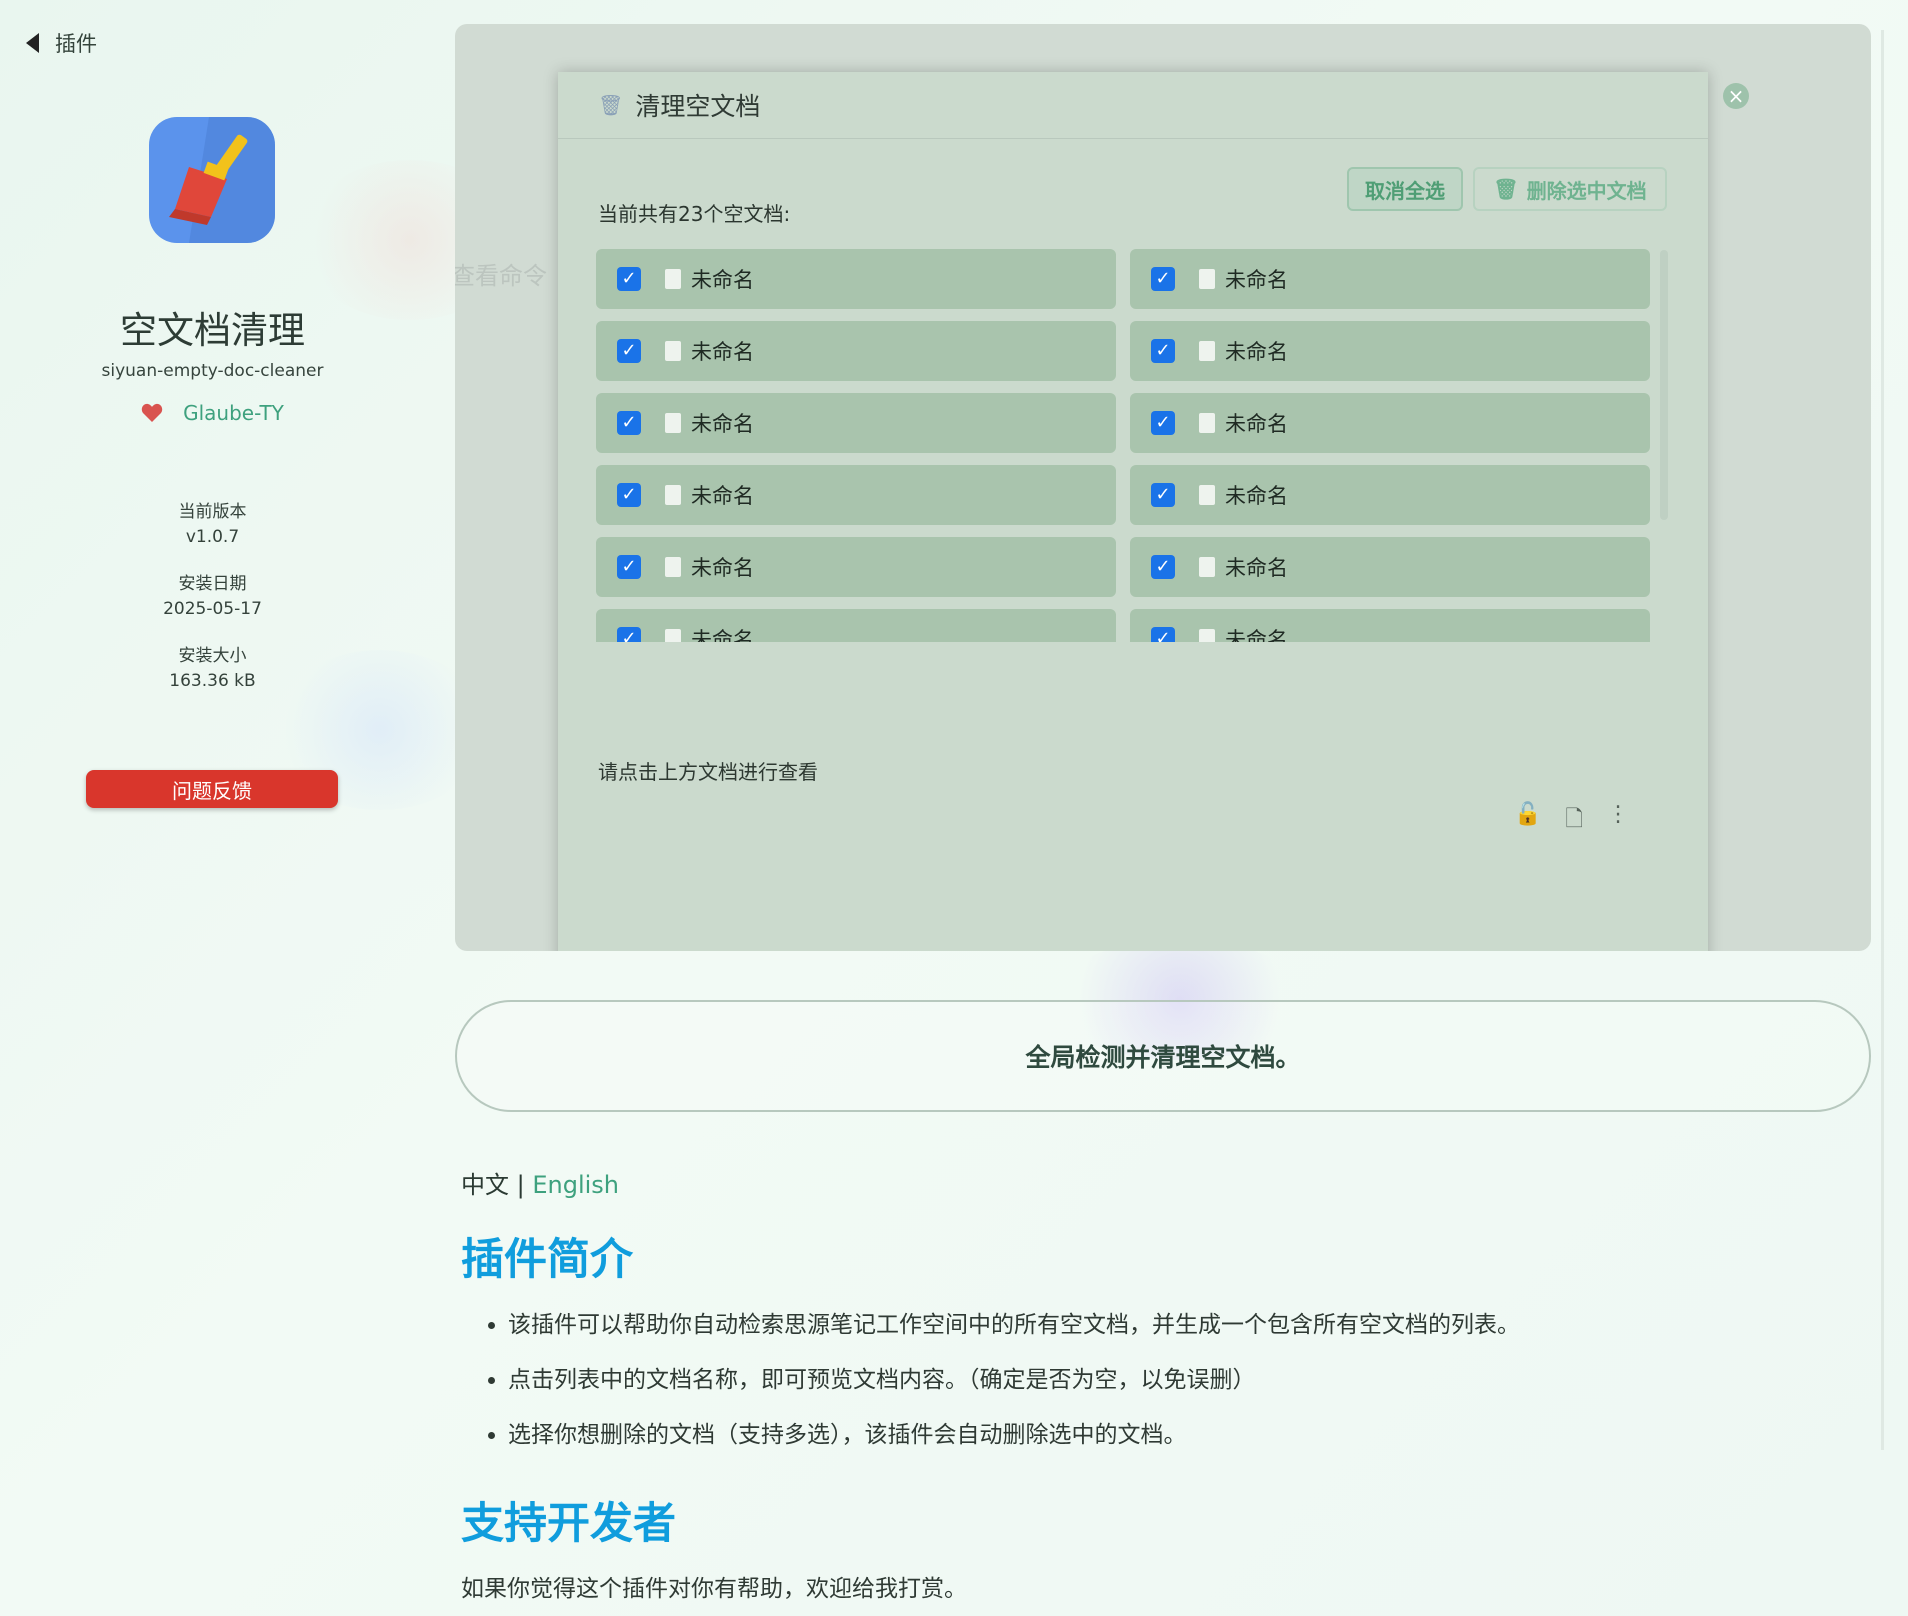 The image size is (1908, 1616). I want to click on dialog-title: 清理空文档, so click(698, 106).